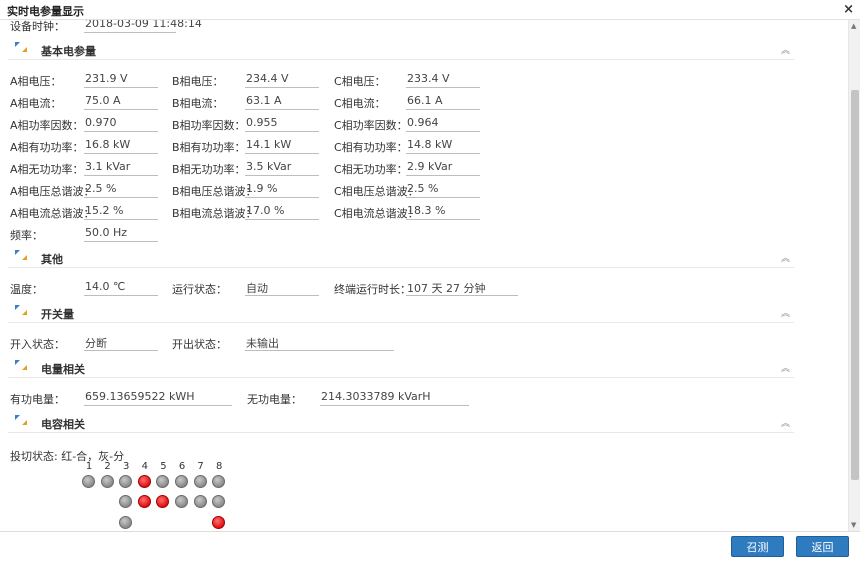  Describe the element at coordinates (282, 102) in the screenshot. I see `param-value-b: 63.1 A` at that location.